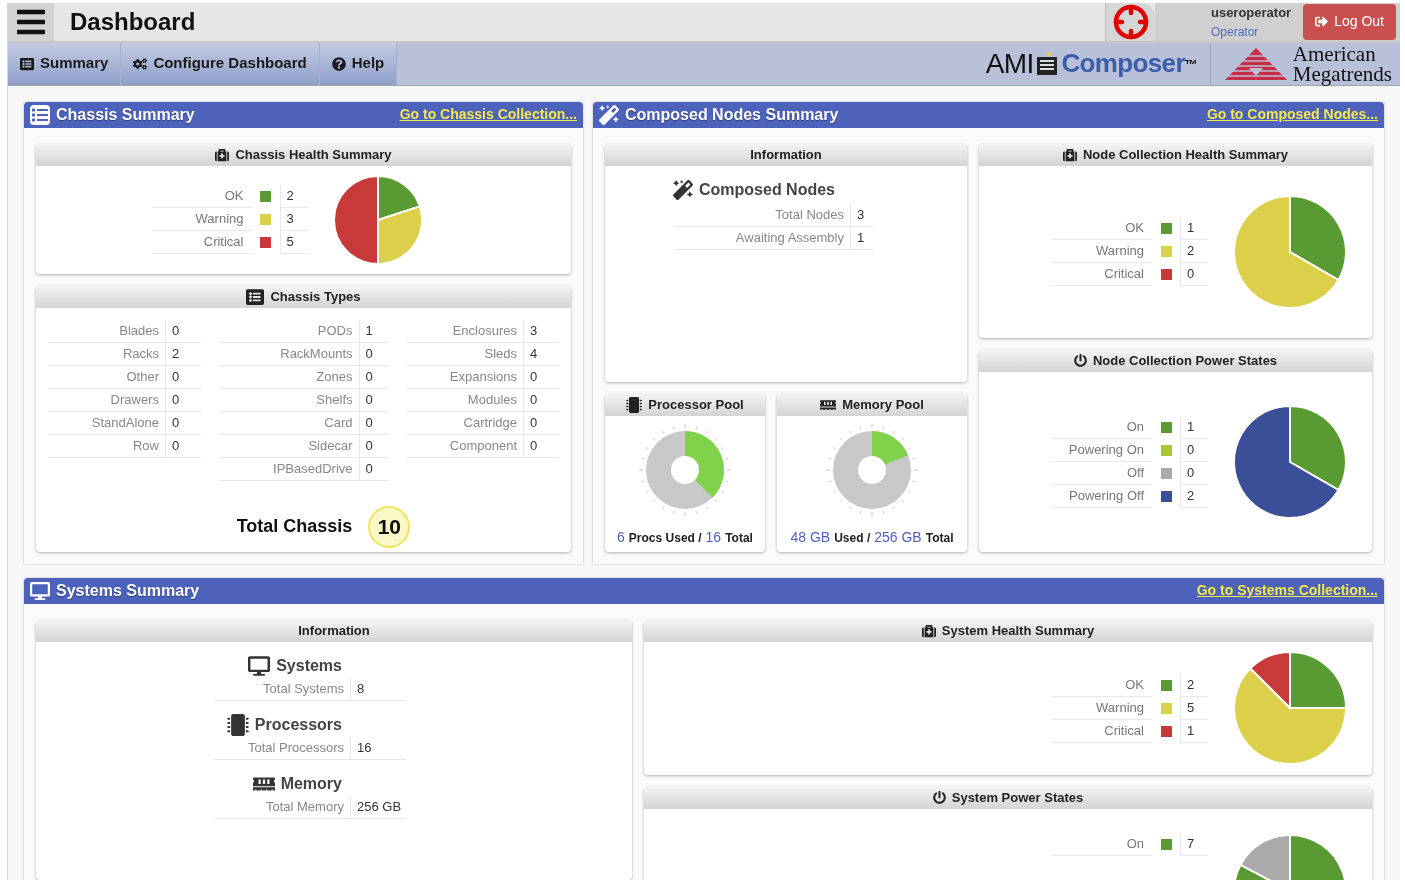 This screenshot has height=880, width=1405. I want to click on info-label: Total Systems, so click(303, 688).